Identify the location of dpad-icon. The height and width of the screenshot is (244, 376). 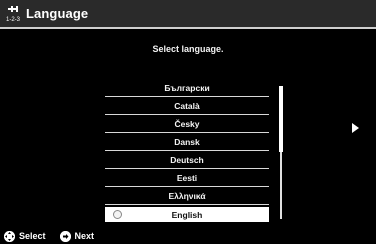
(9, 236).